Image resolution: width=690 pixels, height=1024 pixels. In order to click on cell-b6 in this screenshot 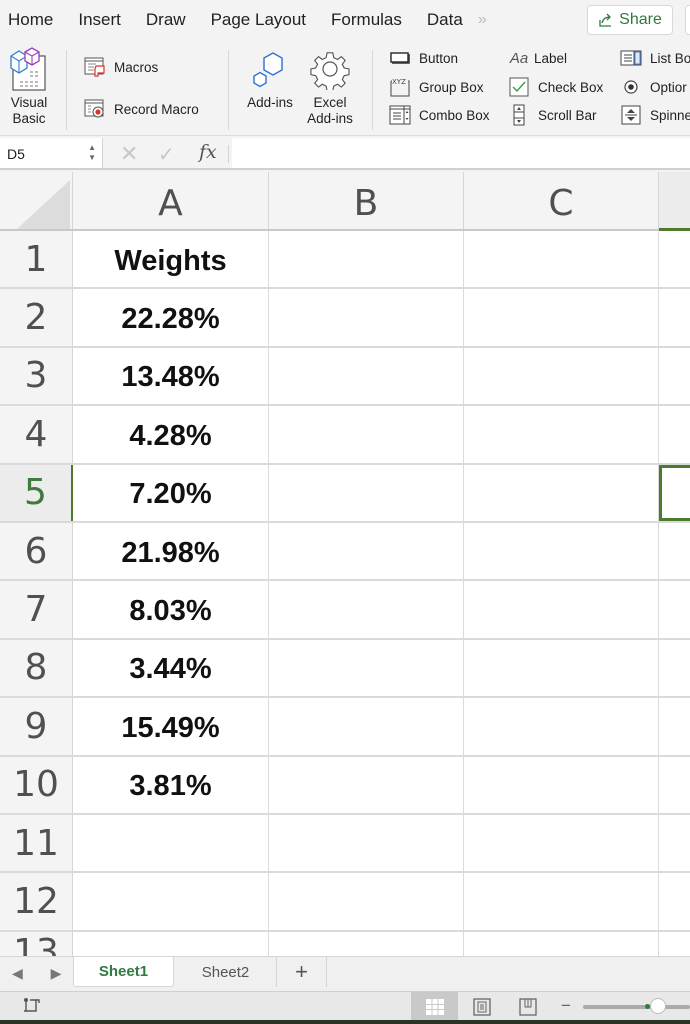, I will do `click(366, 551)`.